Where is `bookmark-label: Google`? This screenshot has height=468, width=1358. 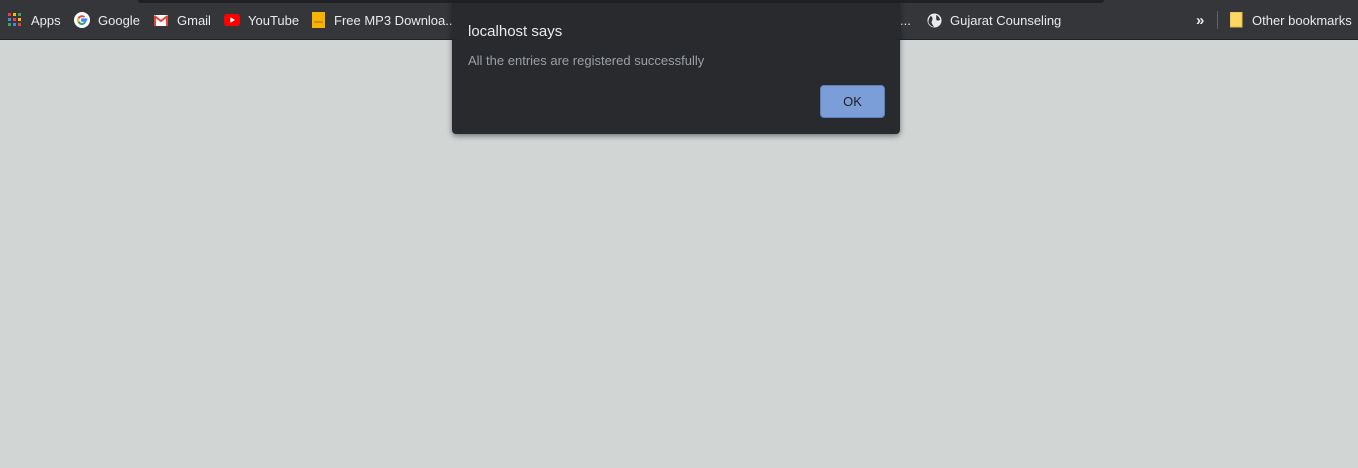
bookmark-label: Google is located at coordinates (119, 20).